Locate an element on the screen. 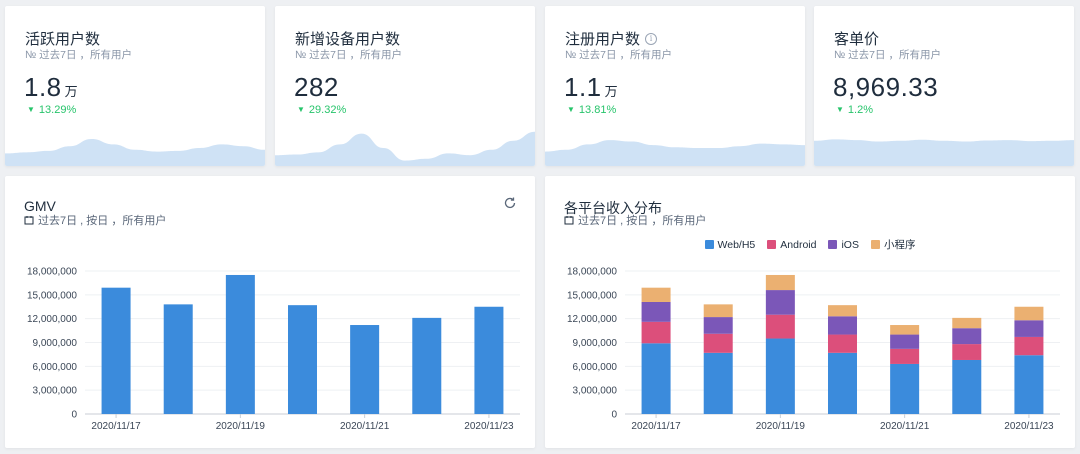 Image resolution: width=1080 pixels, height=454 pixels. kpi-value: 1.8 万 is located at coordinates (51, 87).